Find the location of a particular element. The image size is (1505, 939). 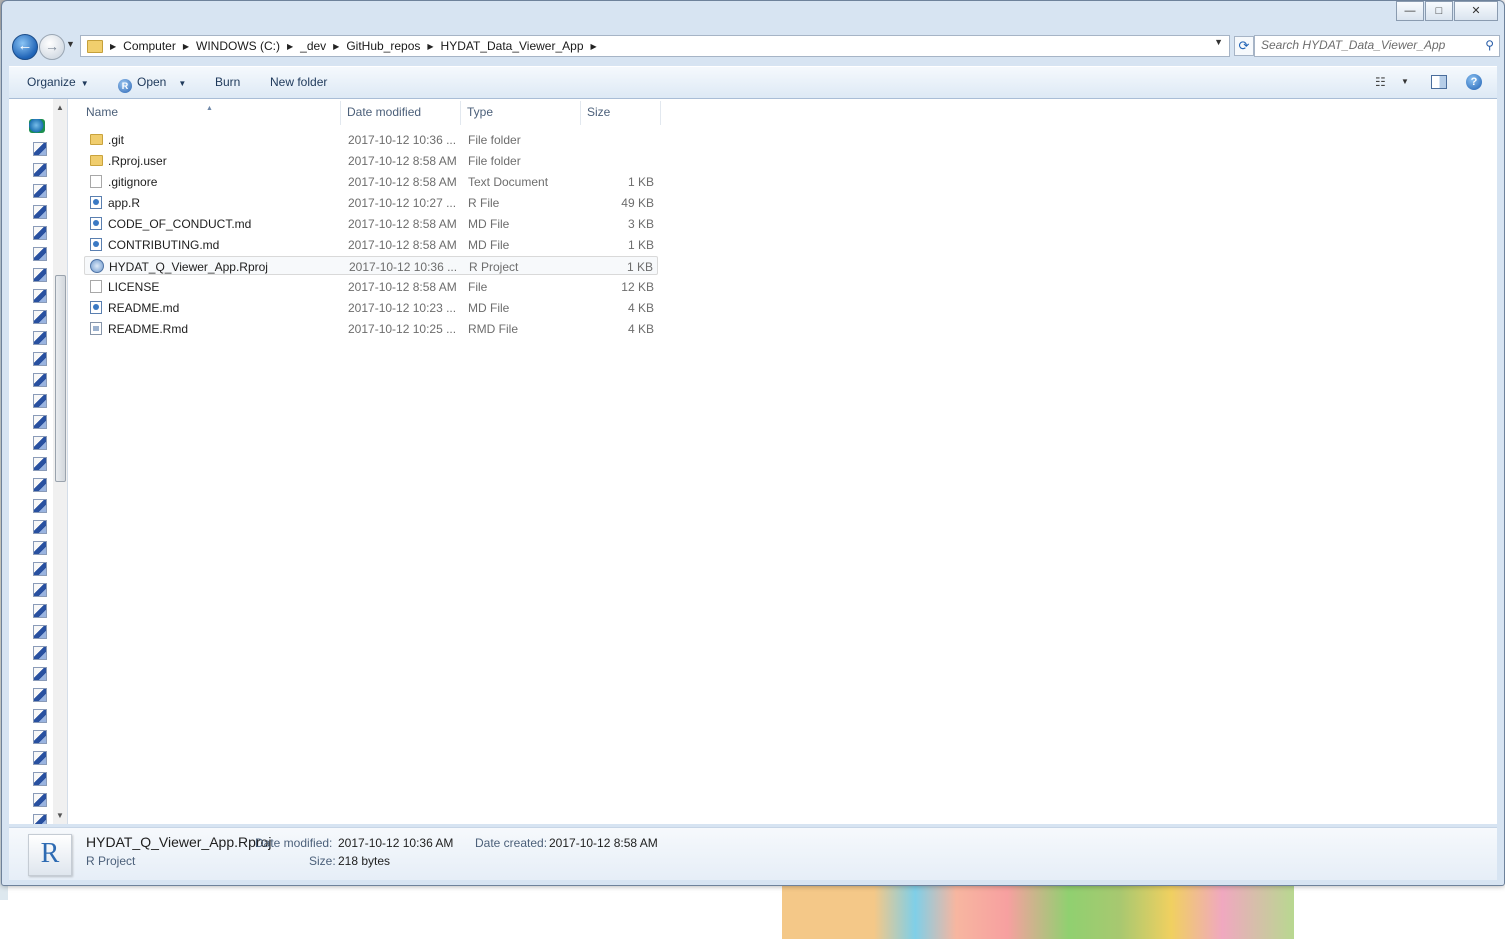

search-input is located at coordinates (1368, 45).